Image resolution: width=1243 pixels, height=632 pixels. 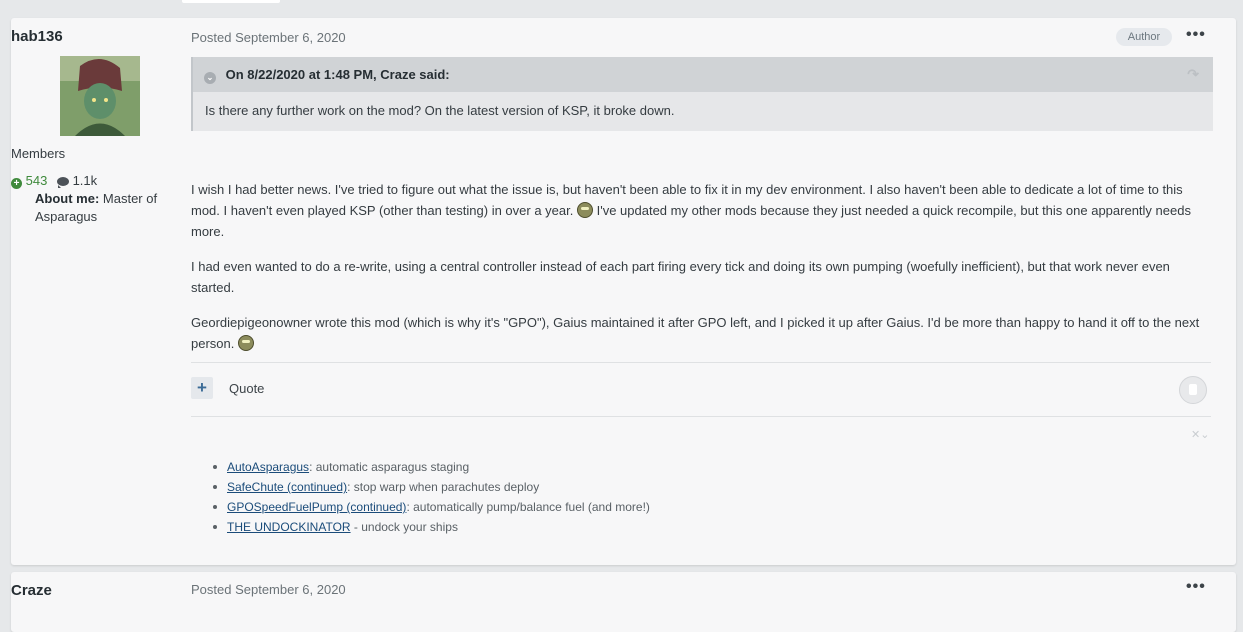 I want to click on hide-signature-icon: ✕⌄, so click(x=1200, y=434).